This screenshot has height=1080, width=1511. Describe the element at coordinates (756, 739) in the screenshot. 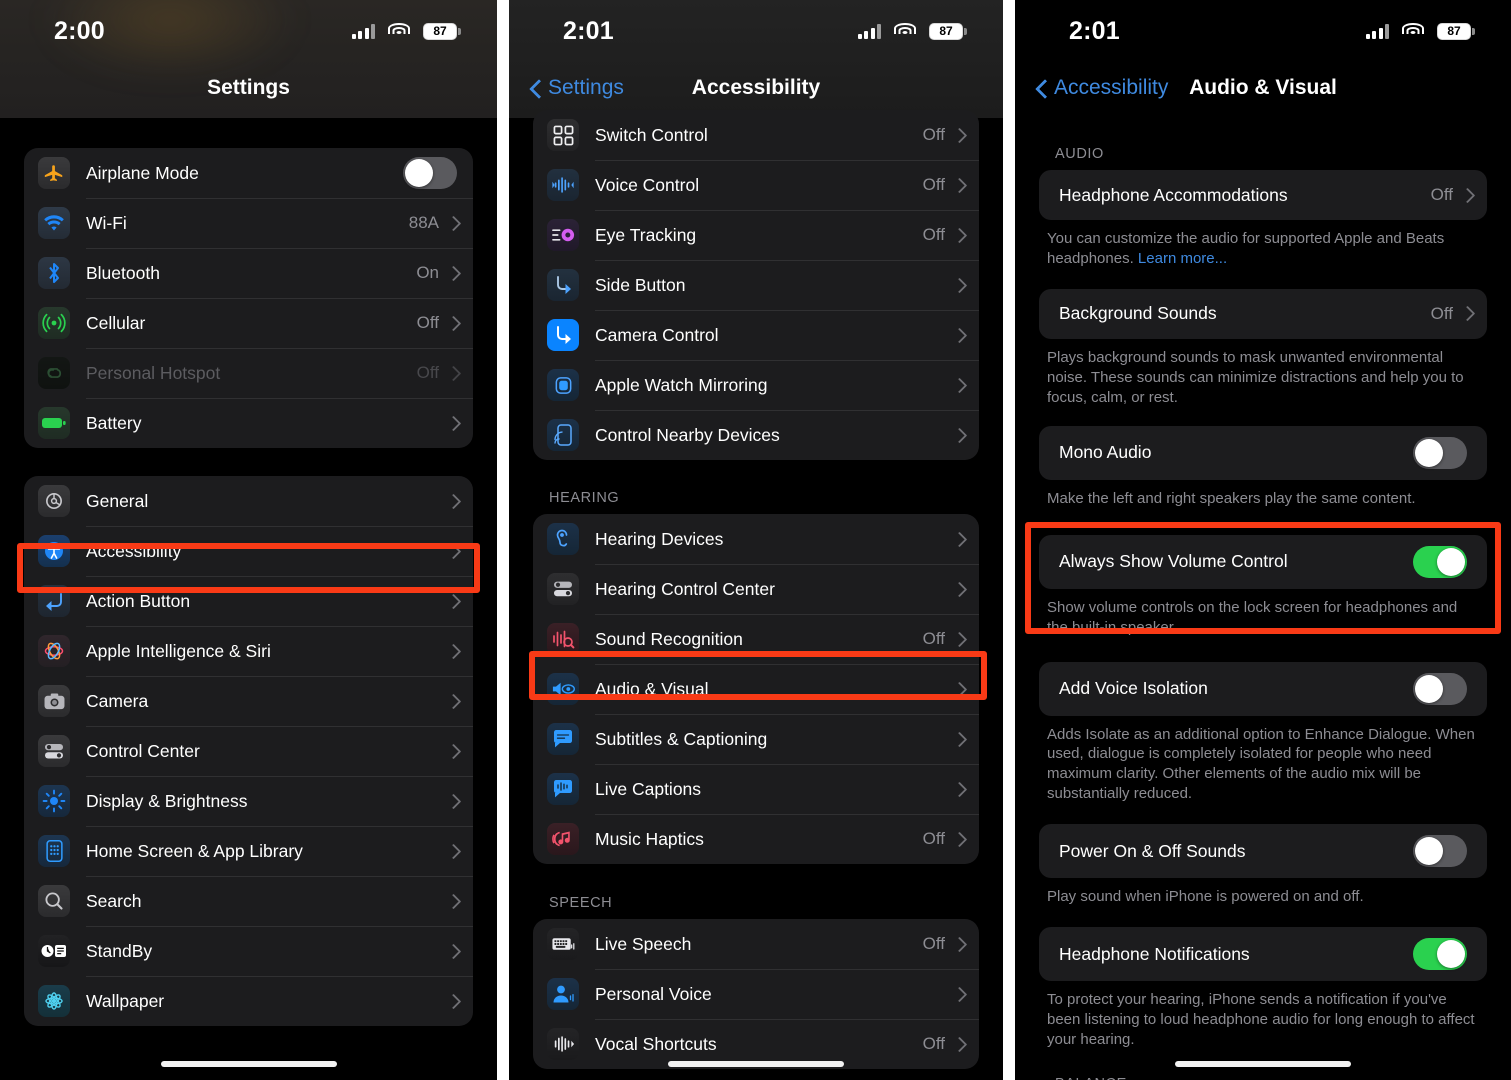

I see `accessibility-row-subtitles-captioning: Subtitles & Captioning` at that location.